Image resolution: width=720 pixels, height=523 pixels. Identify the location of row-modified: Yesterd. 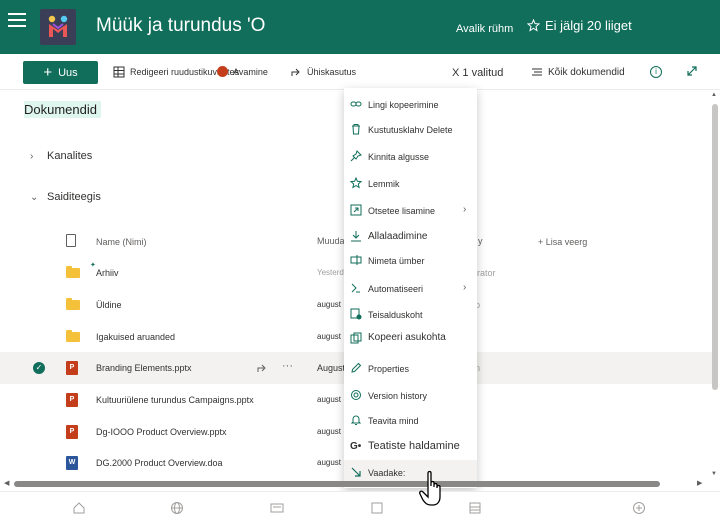
(330, 272).